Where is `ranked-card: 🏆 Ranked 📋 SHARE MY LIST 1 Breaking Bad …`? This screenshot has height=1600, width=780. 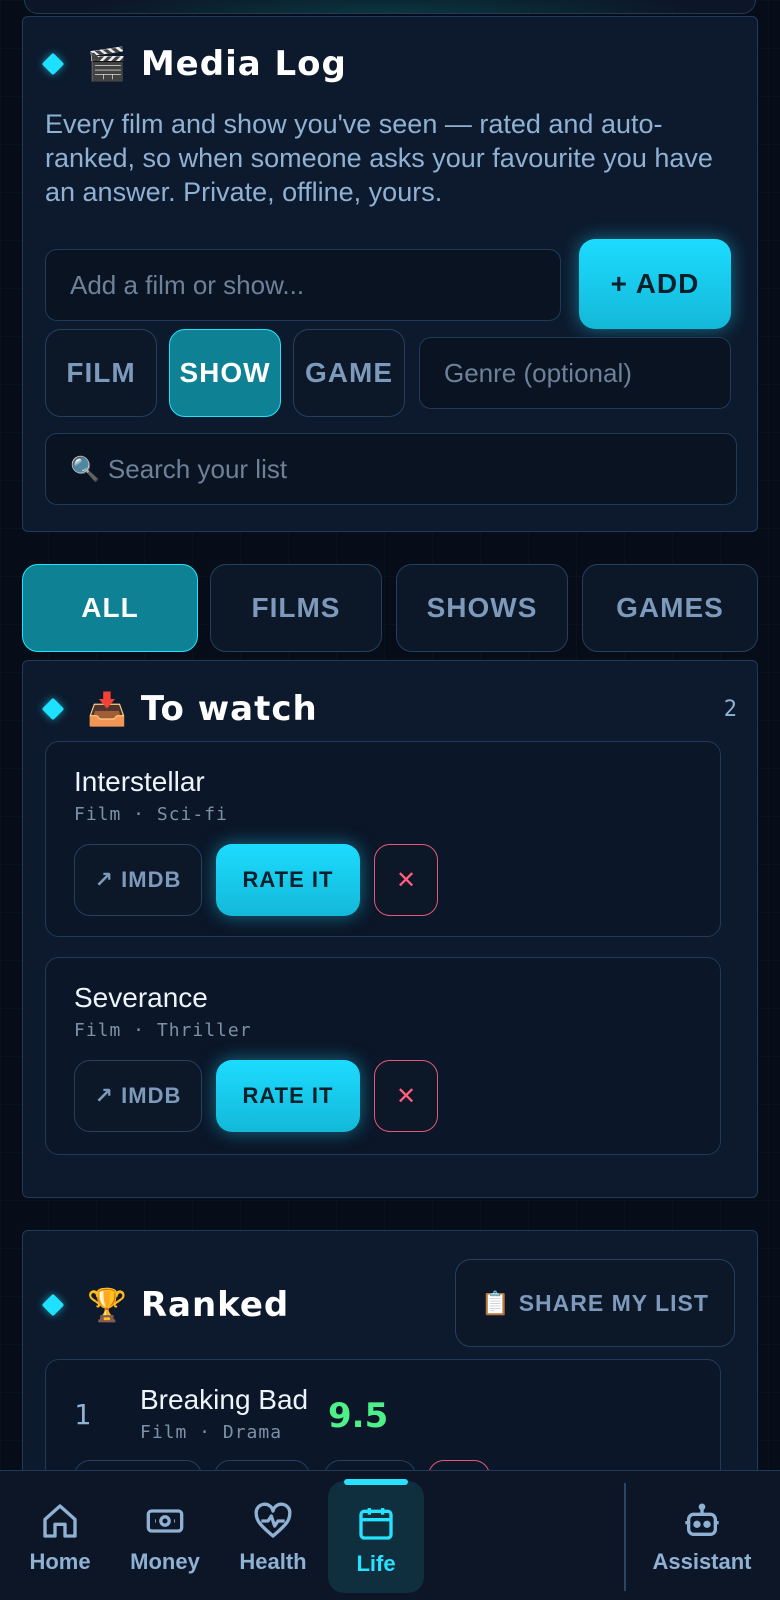 ranked-card: 🏆 Ranked 📋 SHARE MY LIST 1 Breaking Bad … is located at coordinates (390, 1350).